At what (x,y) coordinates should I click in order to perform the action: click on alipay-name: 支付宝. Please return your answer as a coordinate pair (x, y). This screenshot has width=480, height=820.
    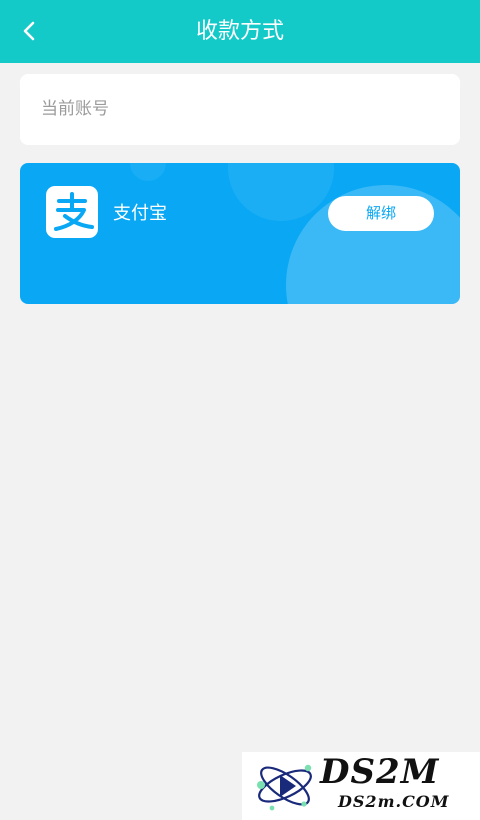
    Looking at the image, I should click on (140, 213).